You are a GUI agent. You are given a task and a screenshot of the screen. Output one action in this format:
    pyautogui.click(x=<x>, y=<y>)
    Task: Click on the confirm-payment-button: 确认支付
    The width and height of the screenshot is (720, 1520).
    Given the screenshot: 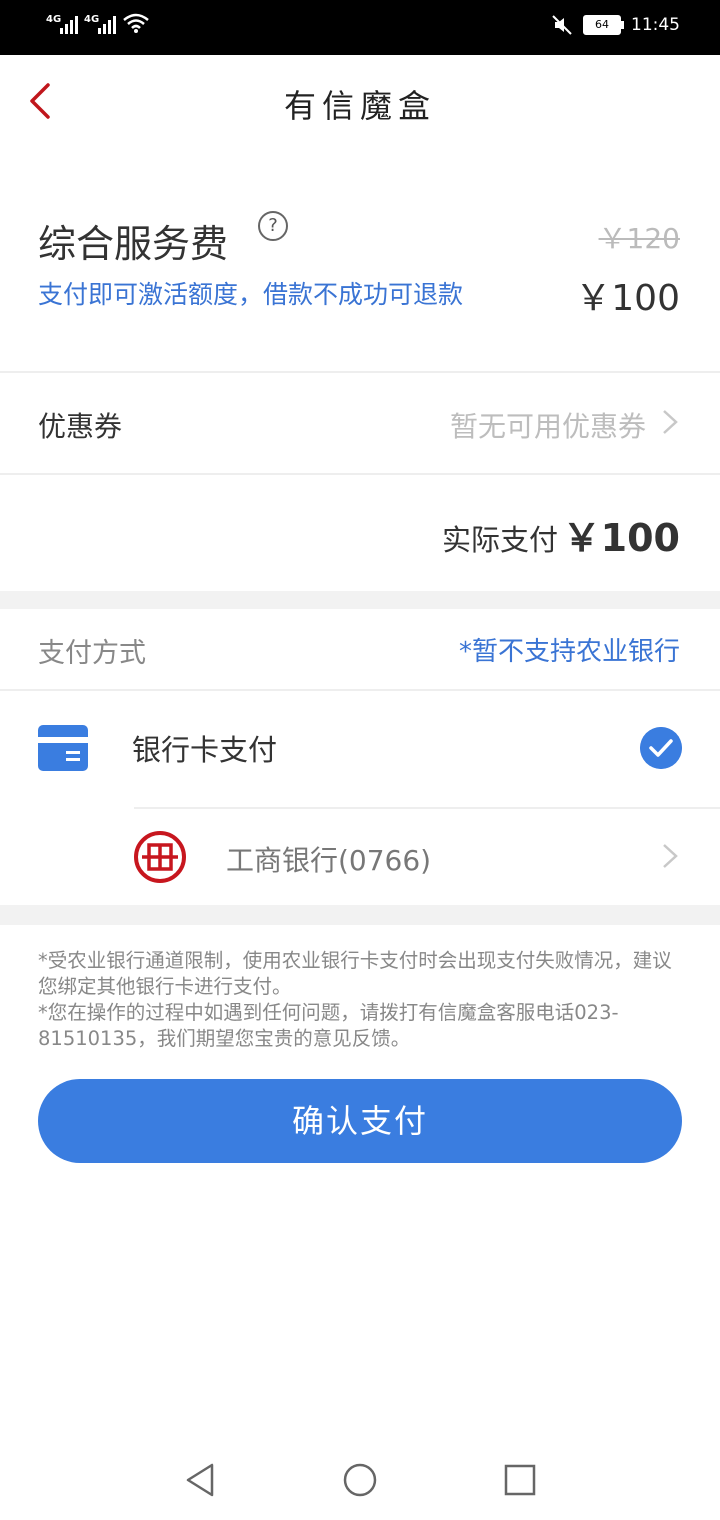 What is the action you would take?
    pyautogui.click(x=360, y=1121)
    